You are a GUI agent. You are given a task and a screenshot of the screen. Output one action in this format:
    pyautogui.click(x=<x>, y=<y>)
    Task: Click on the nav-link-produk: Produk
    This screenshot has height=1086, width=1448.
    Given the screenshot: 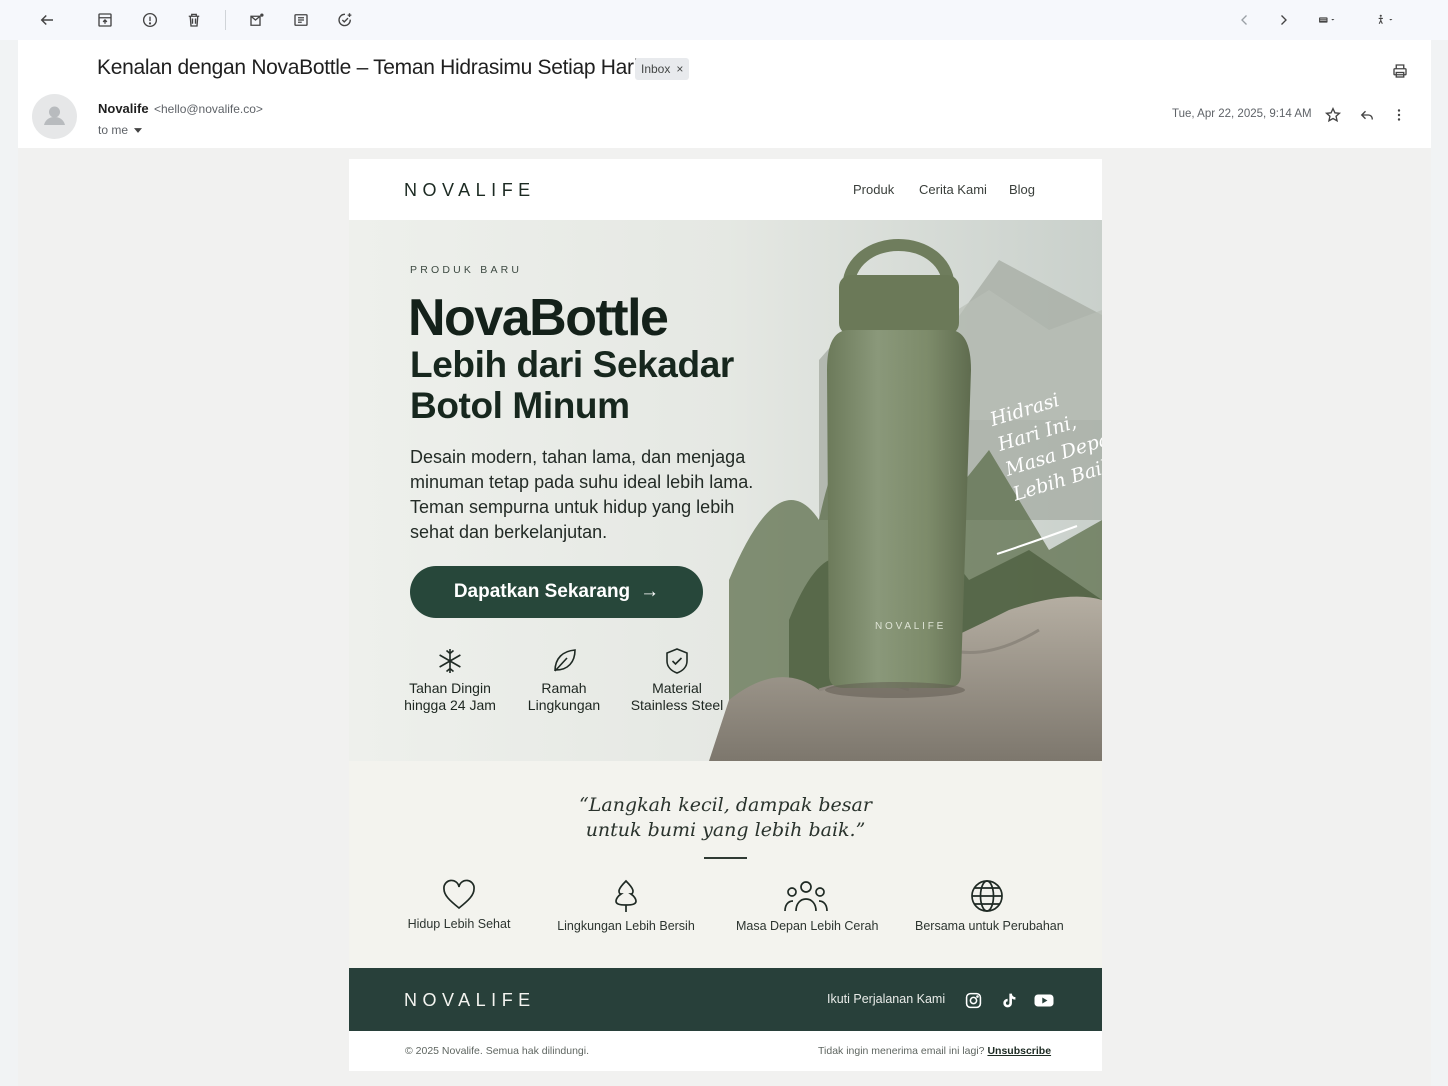 What is the action you would take?
    pyautogui.click(x=873, y=189)
    